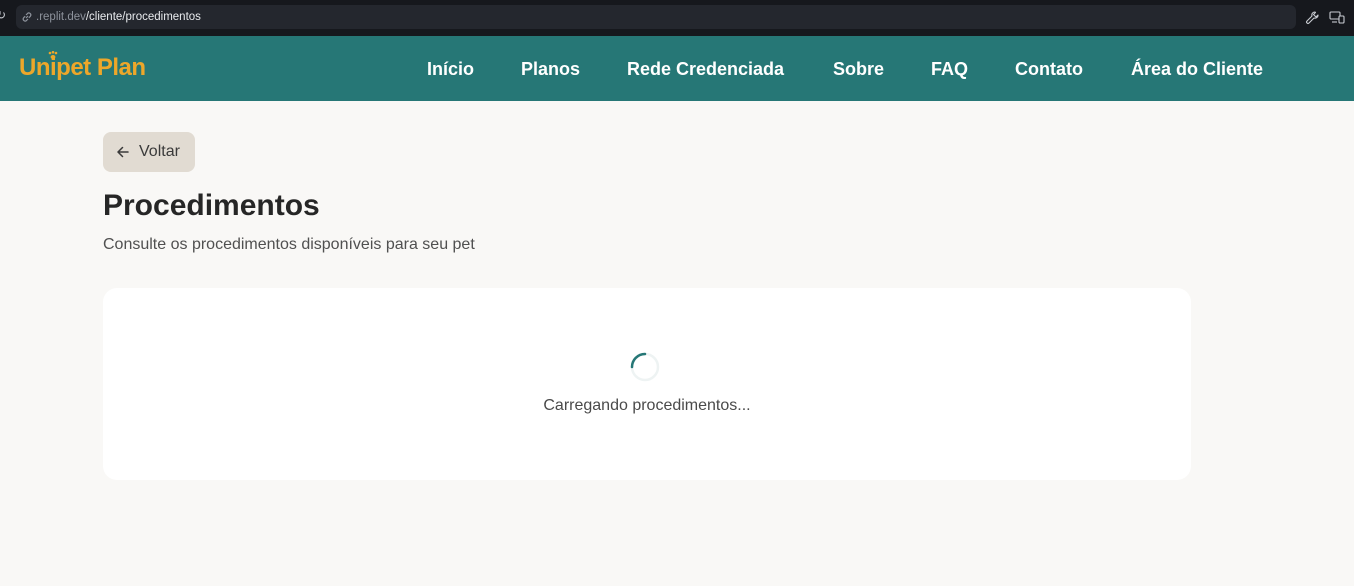  Describe the element at coordinates (1197, 69) in the screenshot. I see `nav-area-do-cliente: Área do Cliente` at that location.